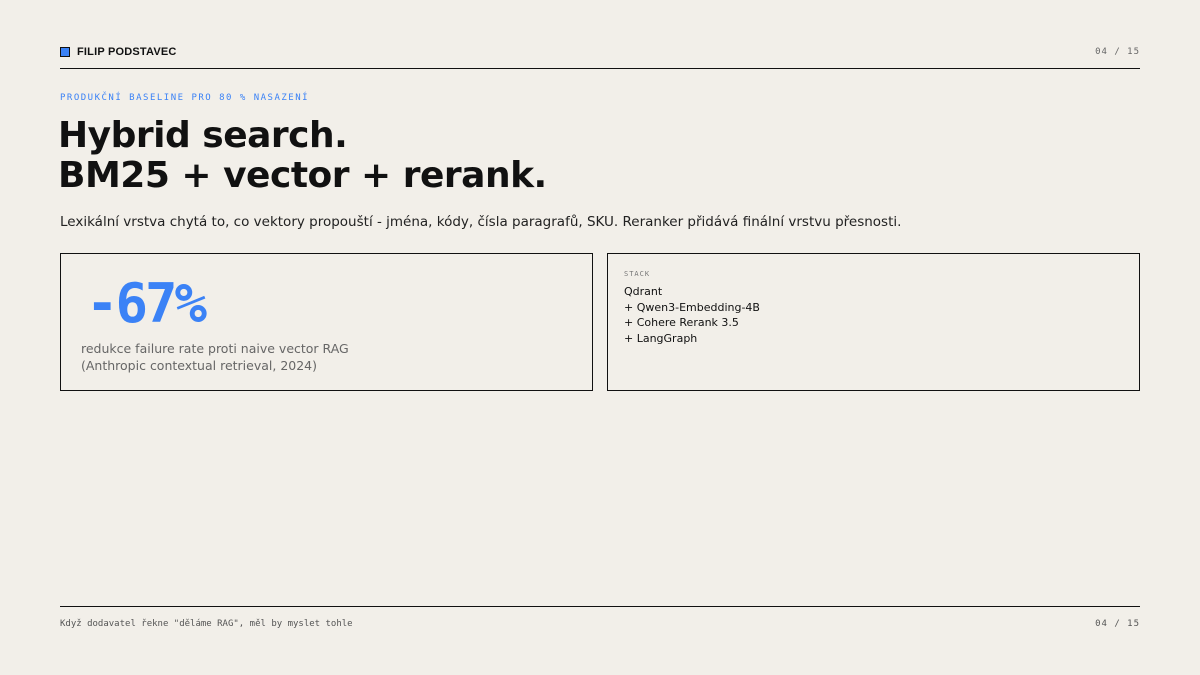  I want to click on stat-value: -67%, so click(146, 303).